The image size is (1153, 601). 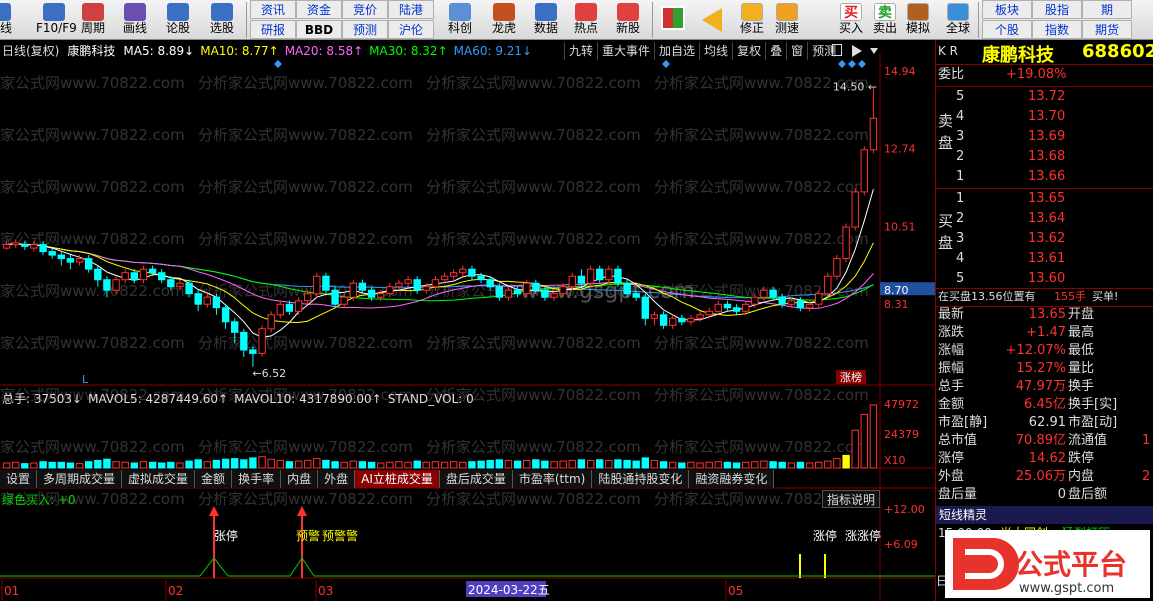 I want to click on toolbar-market-button: 股指, so click(x=1057, y=9).